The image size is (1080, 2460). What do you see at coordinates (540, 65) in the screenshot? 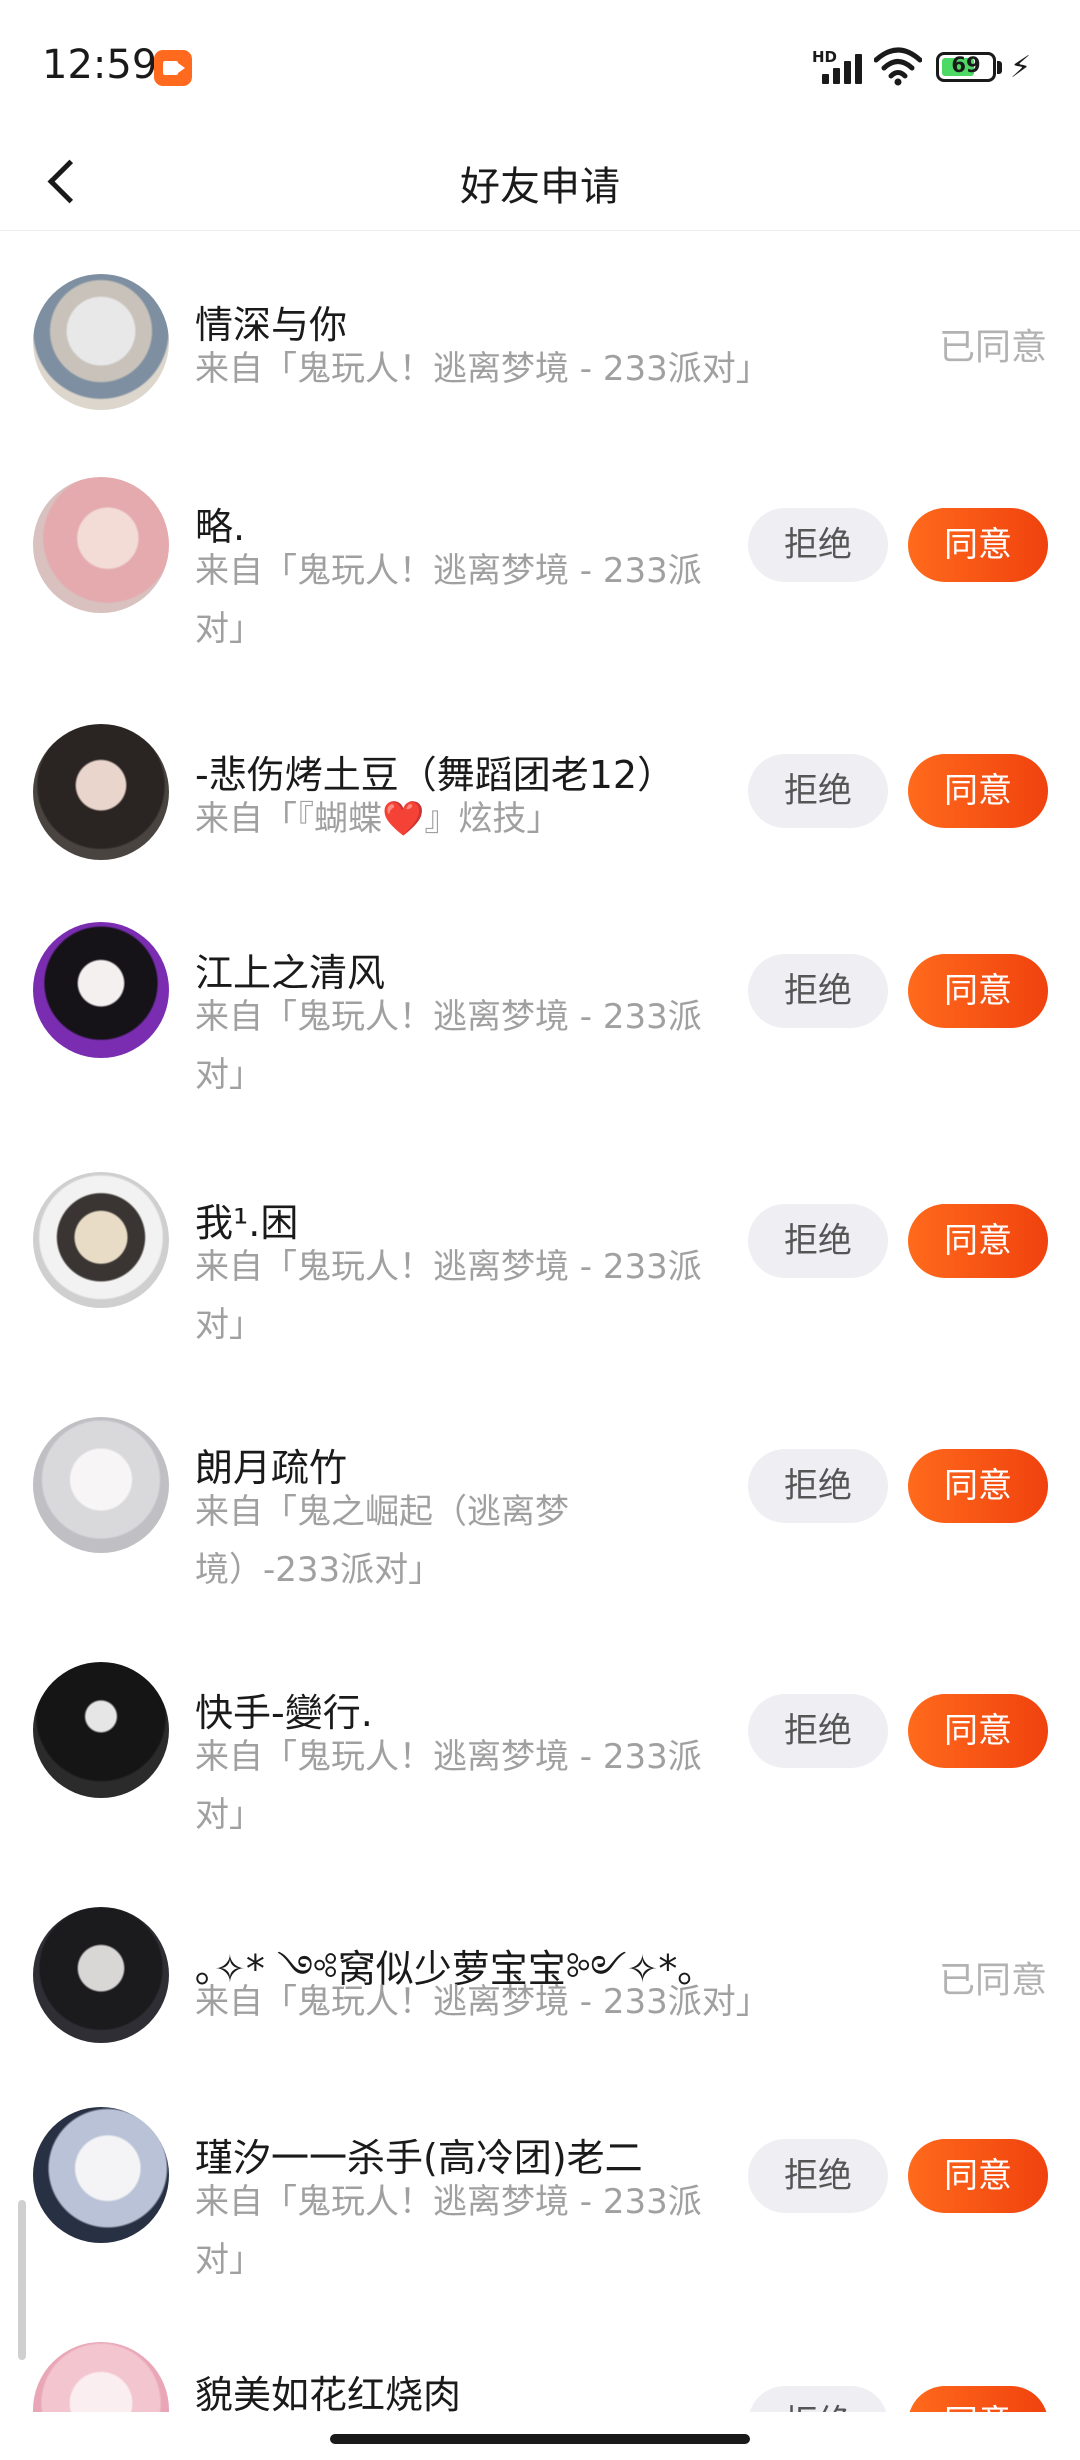
I see `status-bar: 12:59 HD 69 ⚡` at bounding box center [540, 65].